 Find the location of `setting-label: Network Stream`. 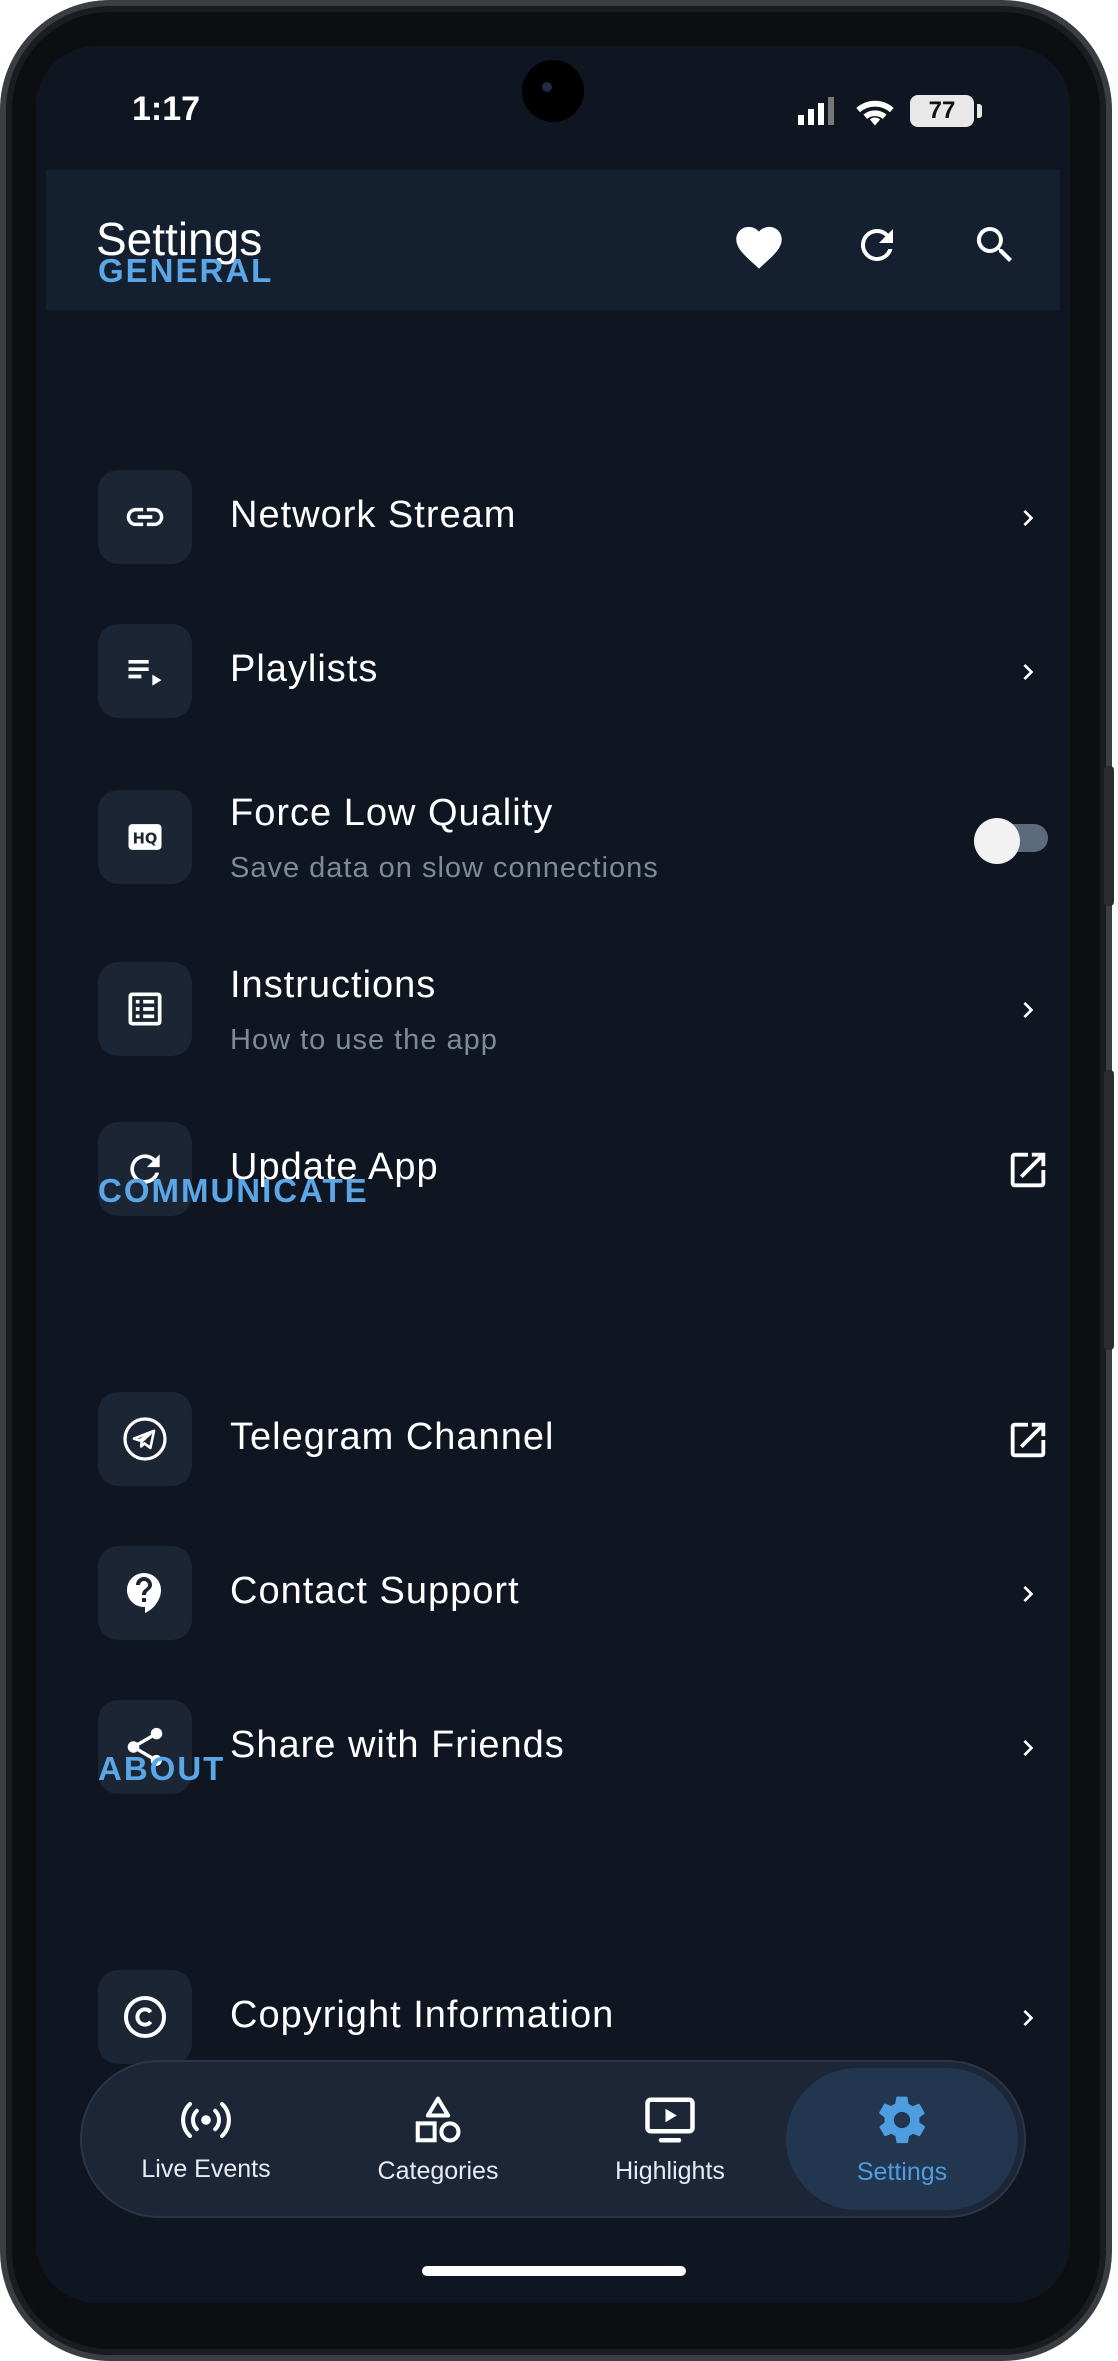

setting-label: Network Stream is located at coordinates (373, 515).